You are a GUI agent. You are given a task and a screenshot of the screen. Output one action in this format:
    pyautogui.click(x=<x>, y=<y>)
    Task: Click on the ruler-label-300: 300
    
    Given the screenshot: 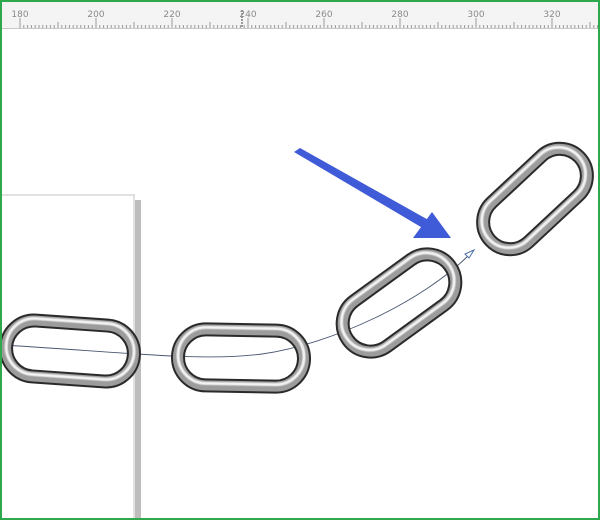 What is the action you would take?
    pyautogui.click(x=476, y=15)
    